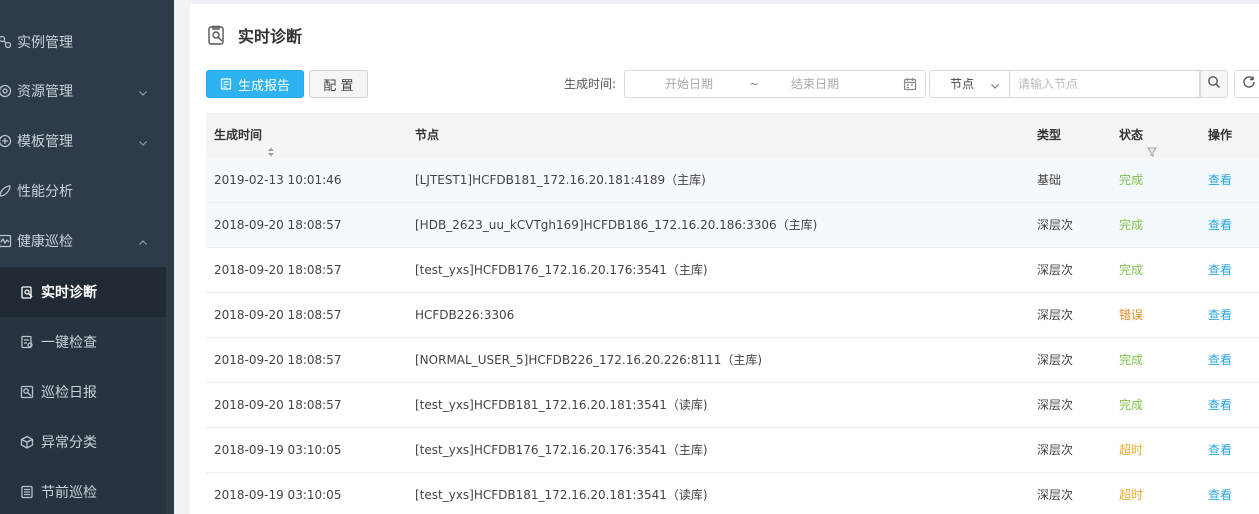 This screenshot has width=1259, height=514. I want to click on cell-time: 2019-02-13 10:01:46, so click(278, 180).